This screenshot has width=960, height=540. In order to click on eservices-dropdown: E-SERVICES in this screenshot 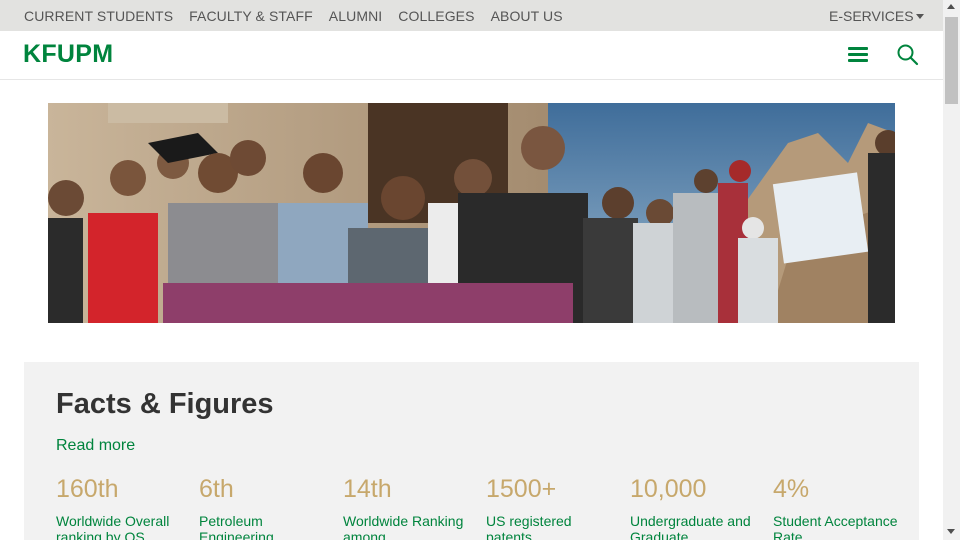, I will do `click(876, 15)`.